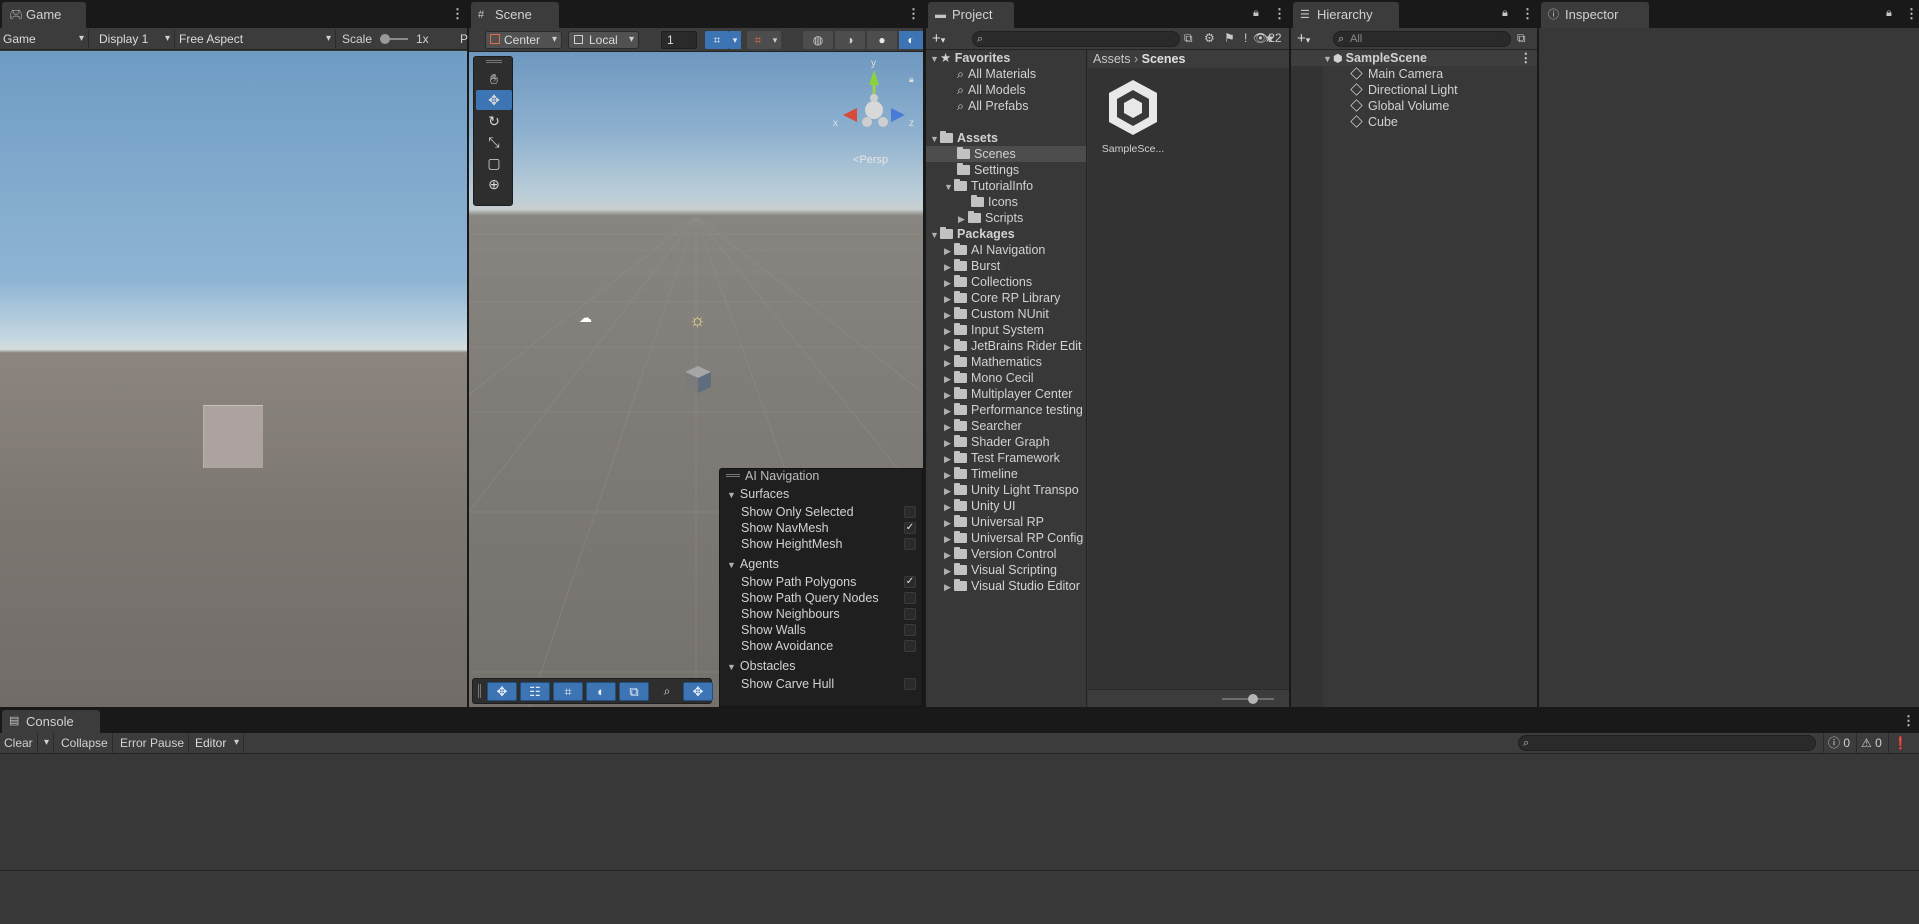 The image size is (1919, 924). What do you see at coordinates (1006, 90) in the screenshot?
I see `favorite-item: ⌕ All Models` at bounding box center [1006, 90].